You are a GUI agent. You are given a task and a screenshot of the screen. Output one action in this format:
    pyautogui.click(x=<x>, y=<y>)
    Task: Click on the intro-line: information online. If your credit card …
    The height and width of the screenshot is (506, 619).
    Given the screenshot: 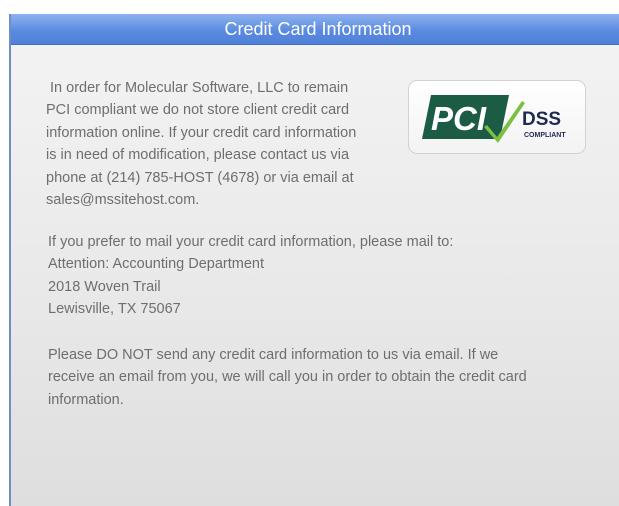 What is the action you would take?
    pyautogui.click(x=201, y=132)
    